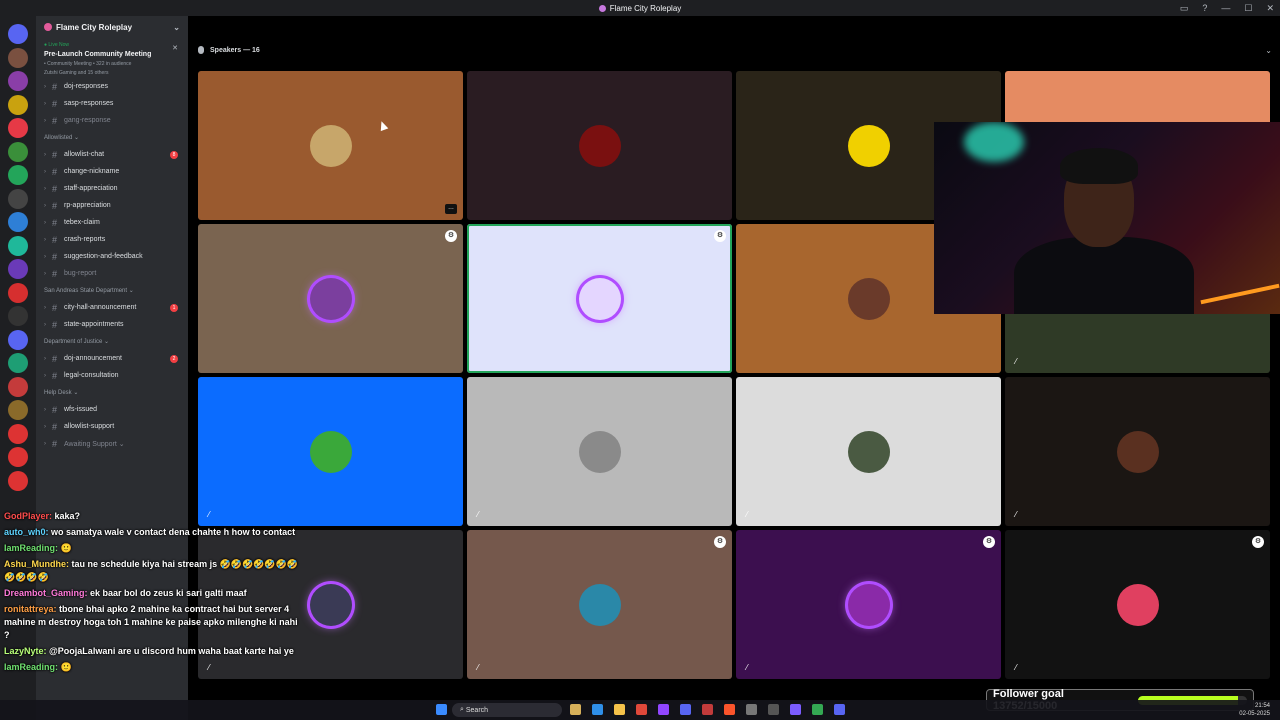 The image size is (1280, 720). Describe the element at coordinates (112, 120) in the screenshot. I see `channel-gang-response: › # gang-response` at that location.